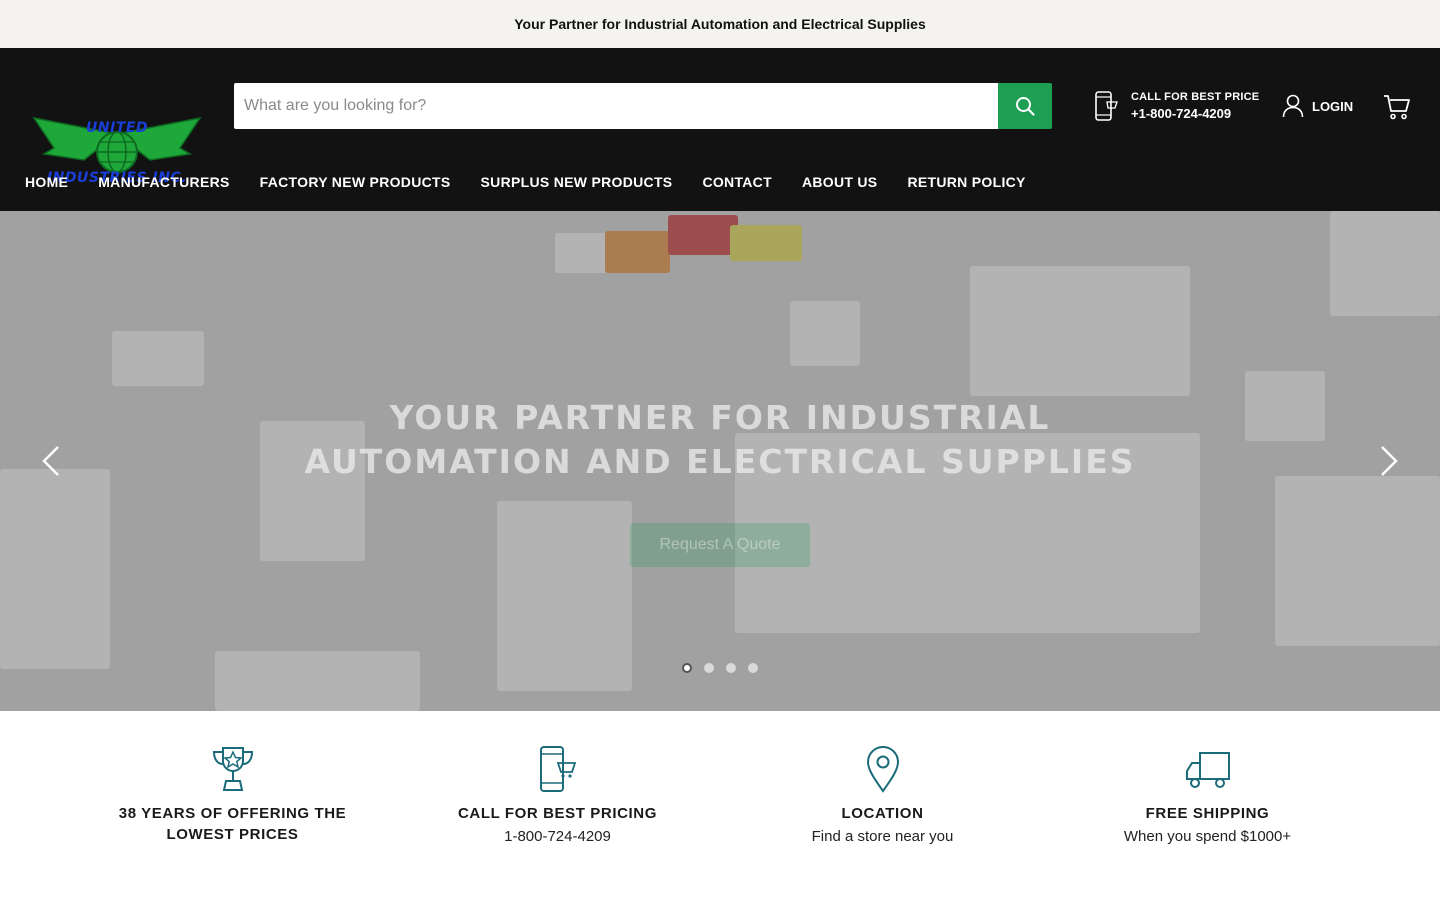  What do you see at coordinates (232, 824) in the screenshot?
I see `feature-title: 38 YEARS OF OFFERING THE LOWEST PRICES` at bounding box center [232, 824].